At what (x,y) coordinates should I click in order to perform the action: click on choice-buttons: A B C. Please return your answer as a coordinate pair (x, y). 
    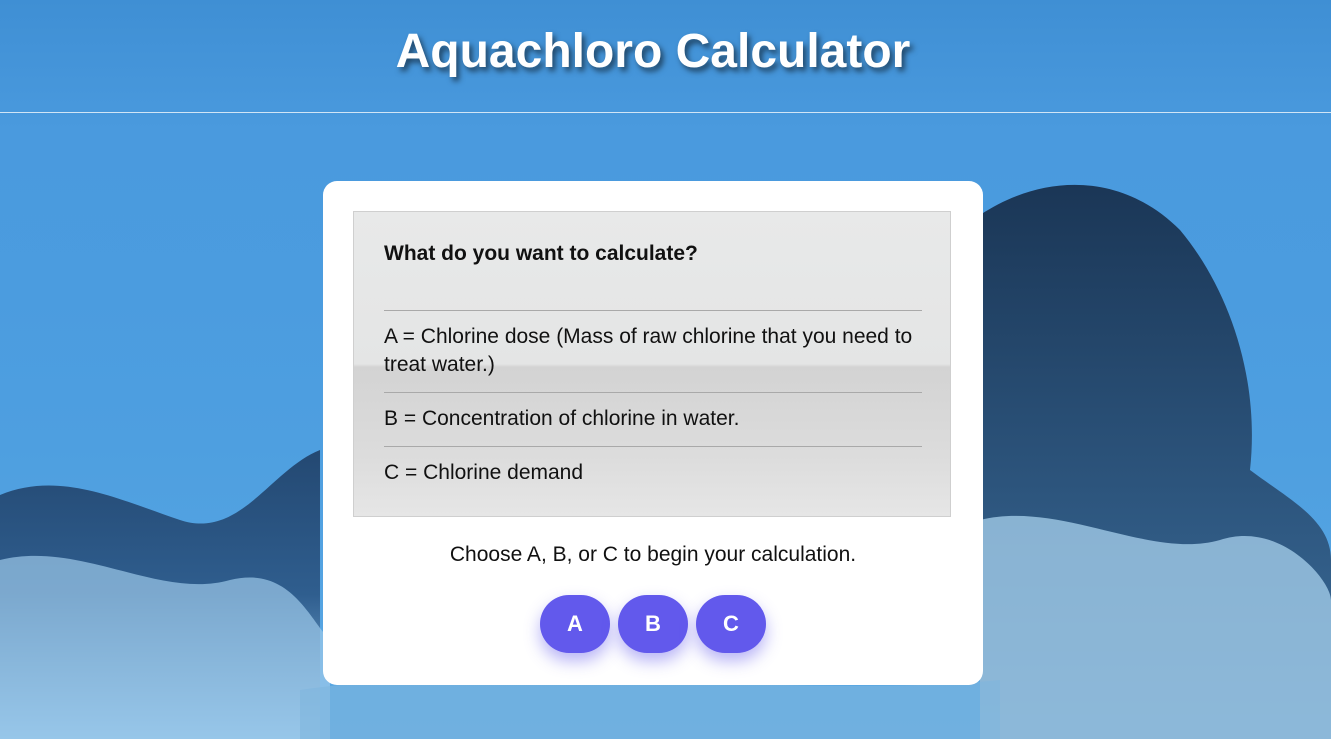
    Looking at the image, I should click on (653, 624).